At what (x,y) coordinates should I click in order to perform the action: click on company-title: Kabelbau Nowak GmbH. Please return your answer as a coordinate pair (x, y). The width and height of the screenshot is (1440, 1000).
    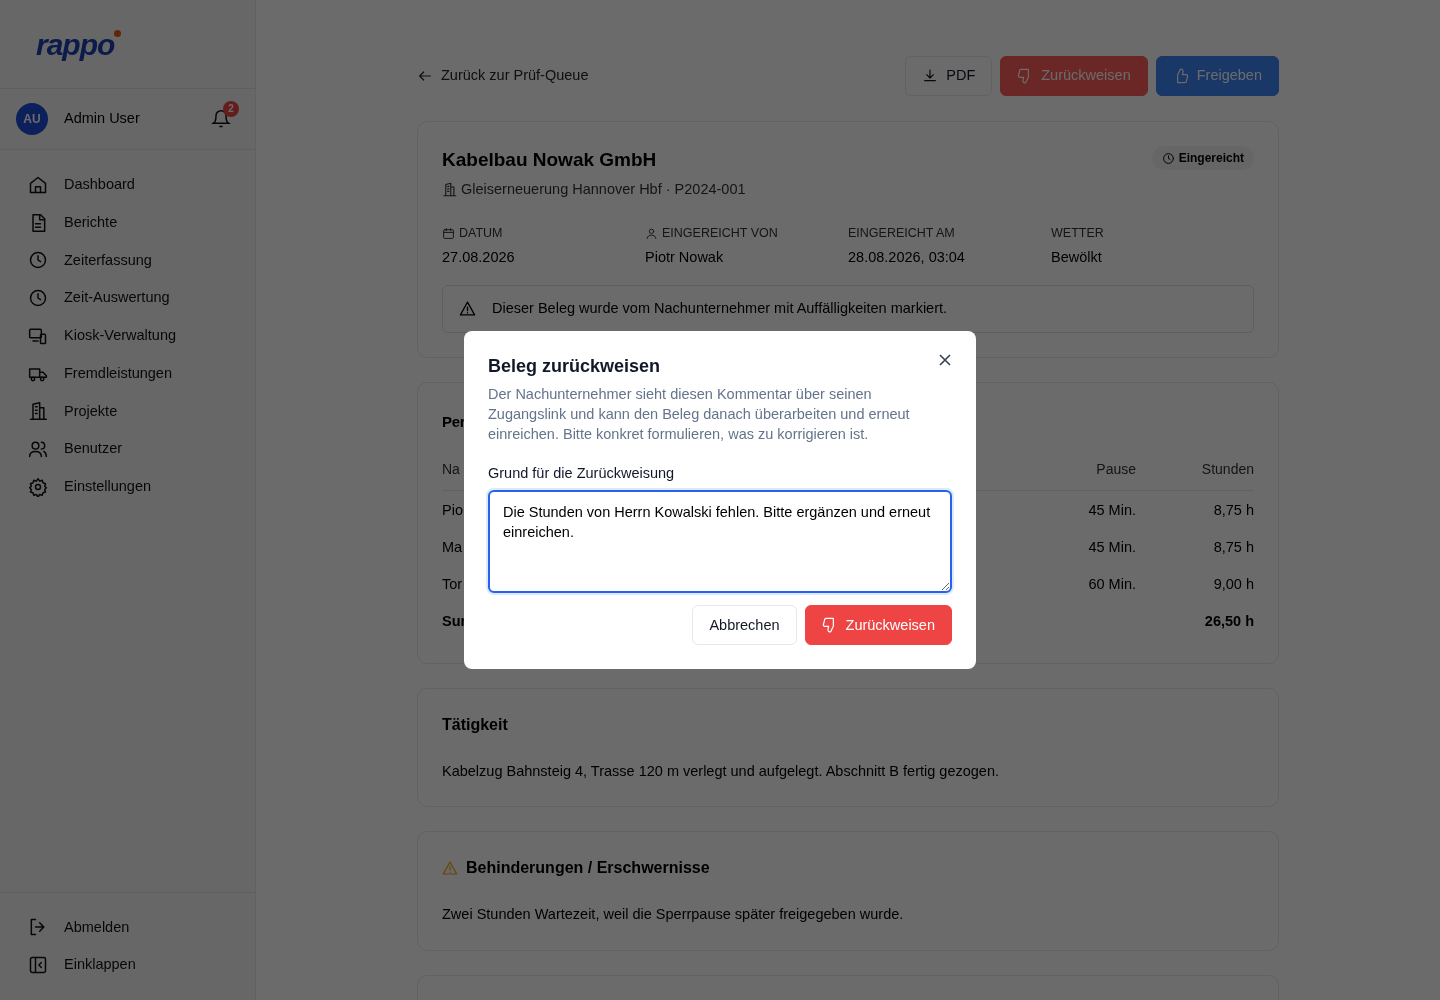
    Looking at the image, I should click on (550, 160).